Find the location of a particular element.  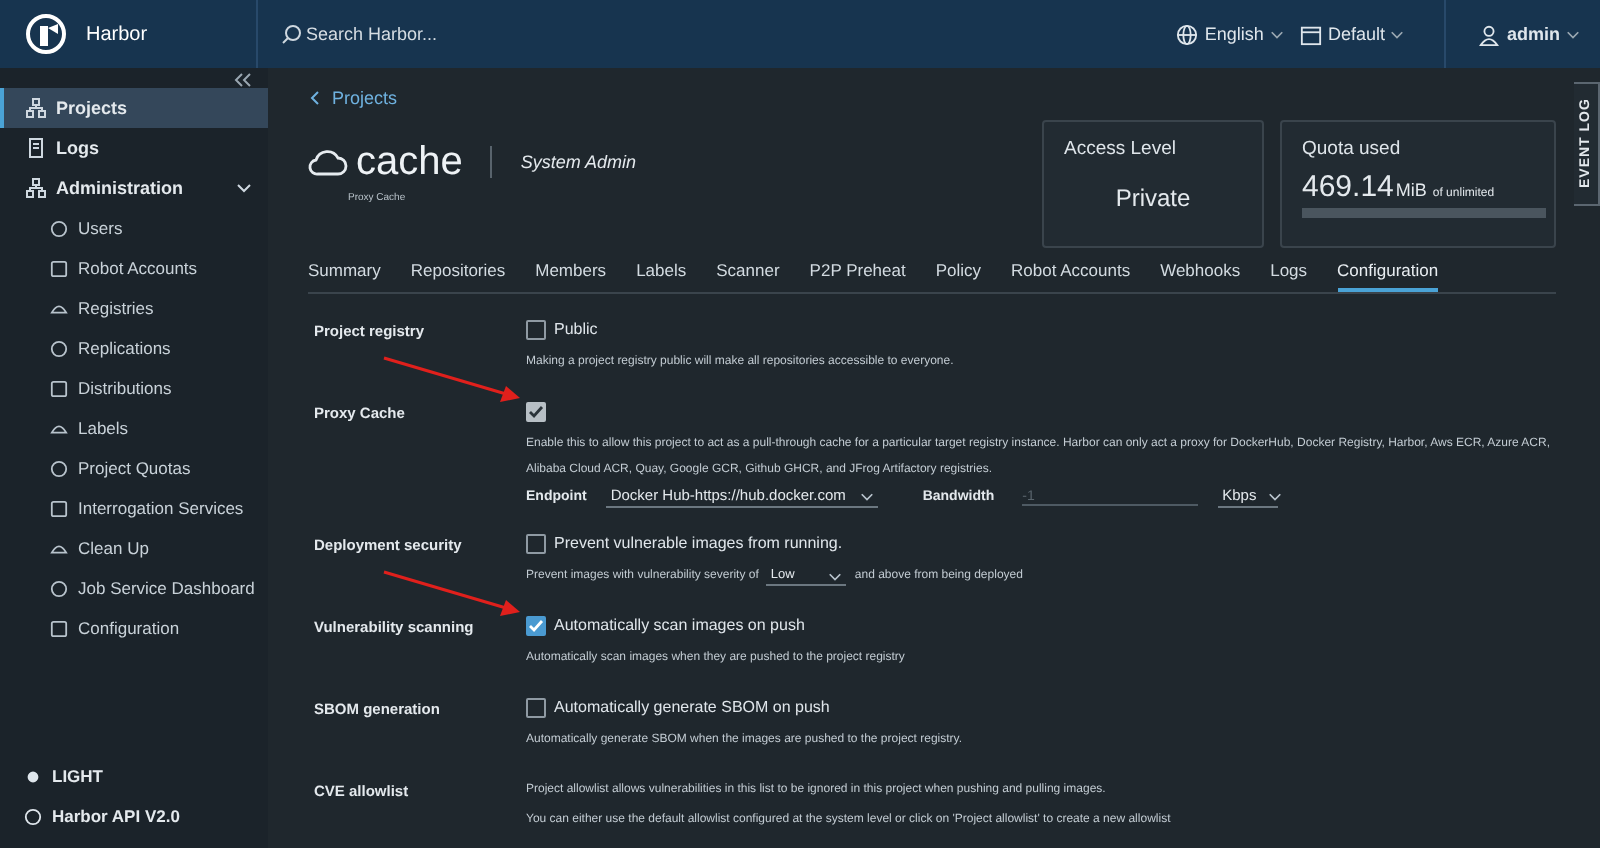

sidebar-item: Project Quotas is located at coordinates (134, 468).